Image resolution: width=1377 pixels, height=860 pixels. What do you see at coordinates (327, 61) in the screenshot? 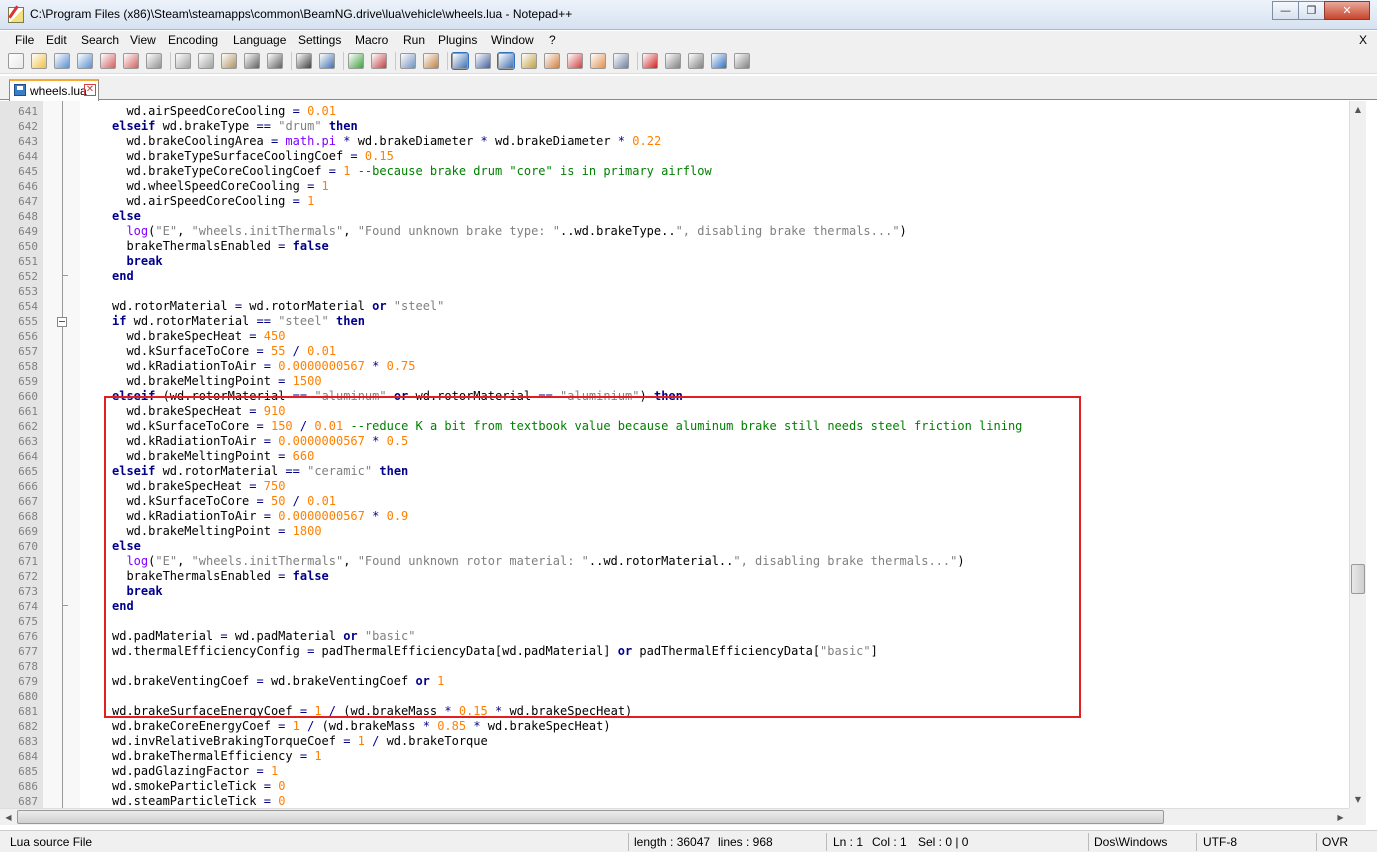
I see `replace-icon` at bounding box center [327, 61].